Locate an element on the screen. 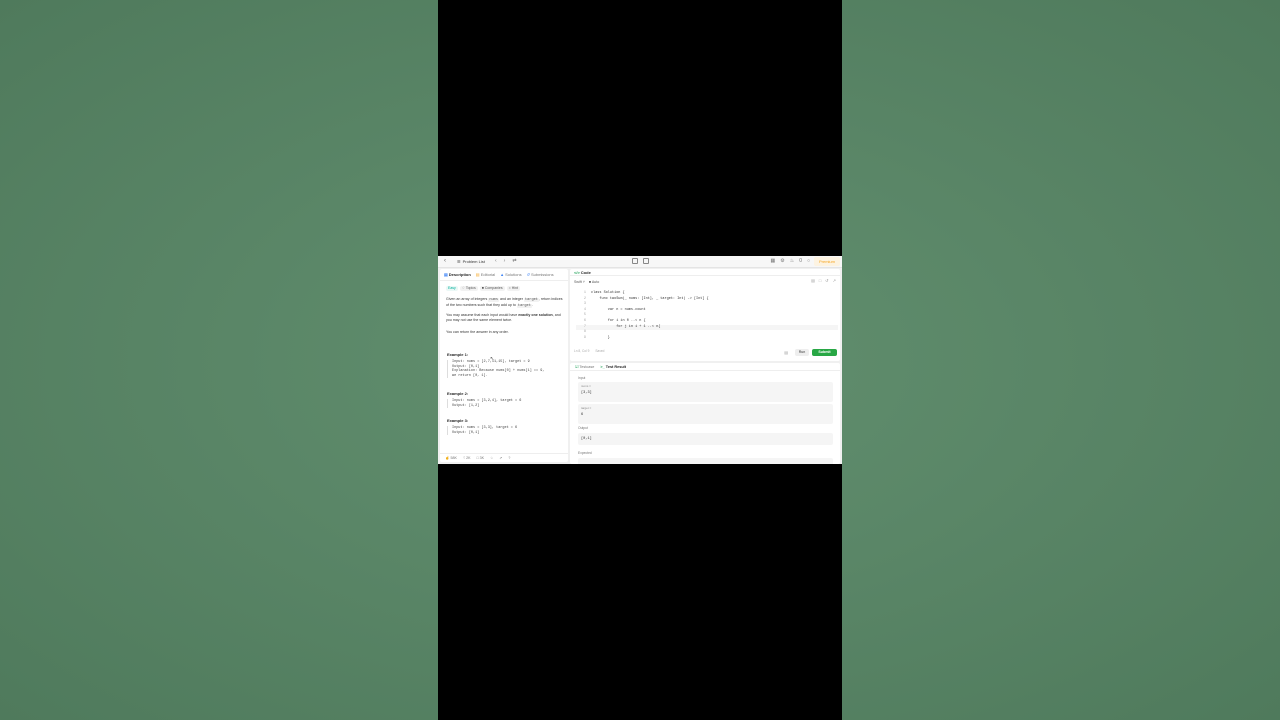 The image size is (1280, 720). thumb-down-icon: ☟ is located at coordinates (464, 458).